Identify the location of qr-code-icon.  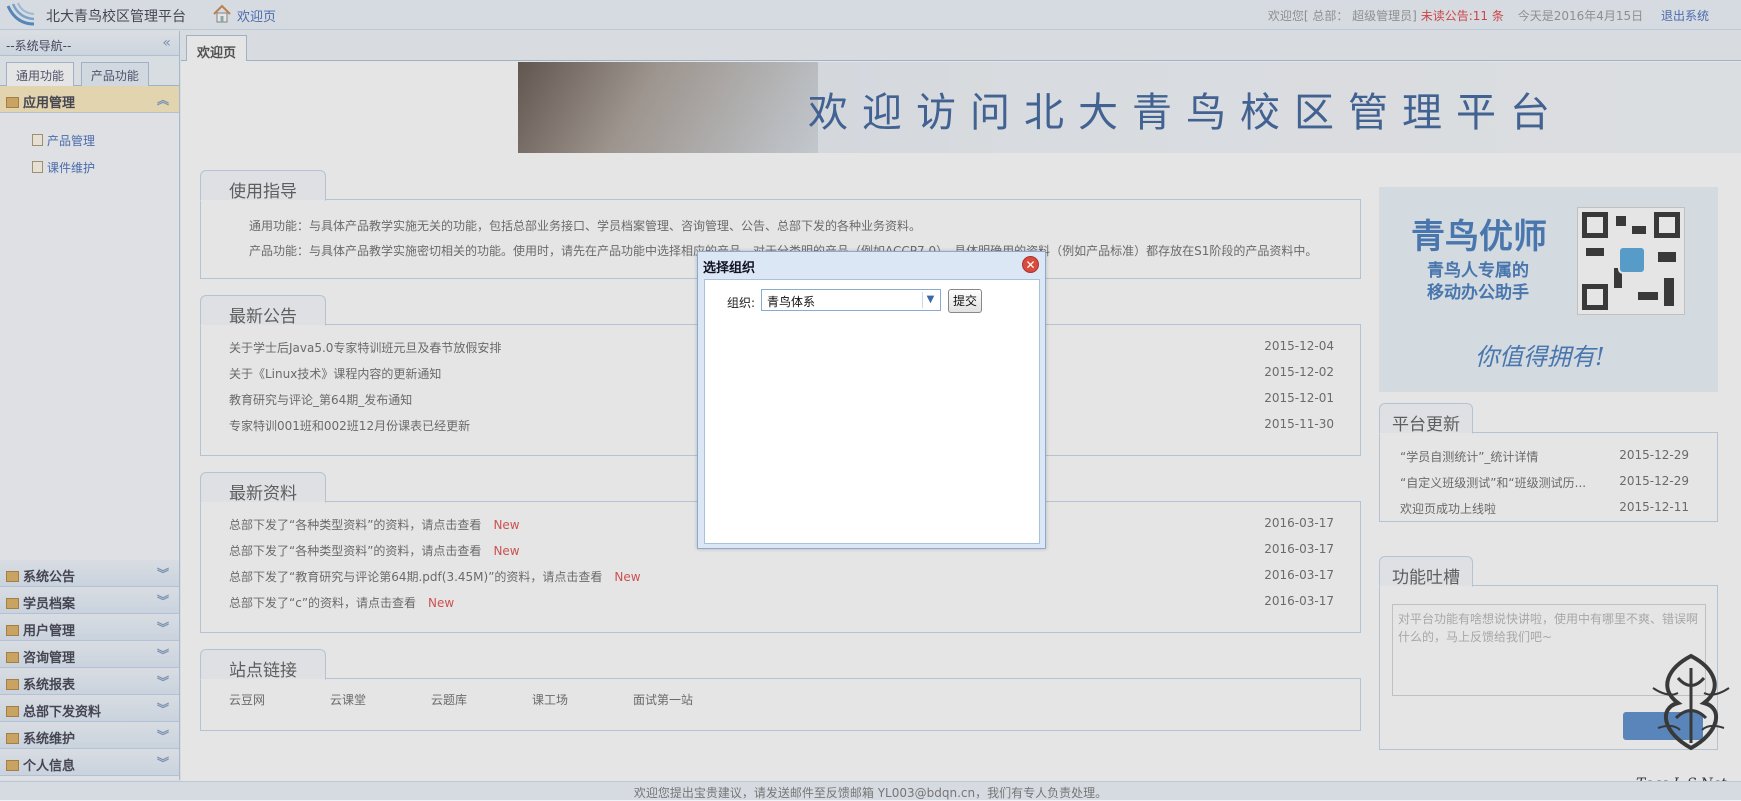
(1631, 261).